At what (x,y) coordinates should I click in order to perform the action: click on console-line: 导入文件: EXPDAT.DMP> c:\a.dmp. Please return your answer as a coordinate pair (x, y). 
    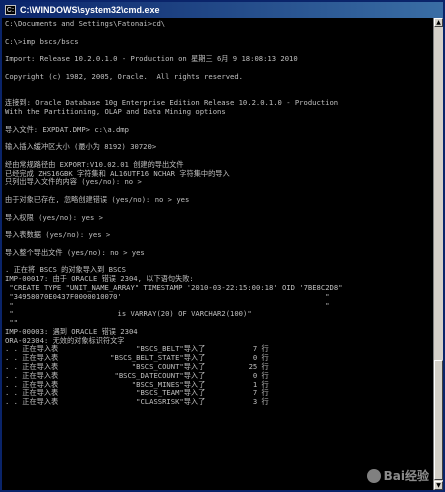
    Looking at the image, I should click on (67, 129).